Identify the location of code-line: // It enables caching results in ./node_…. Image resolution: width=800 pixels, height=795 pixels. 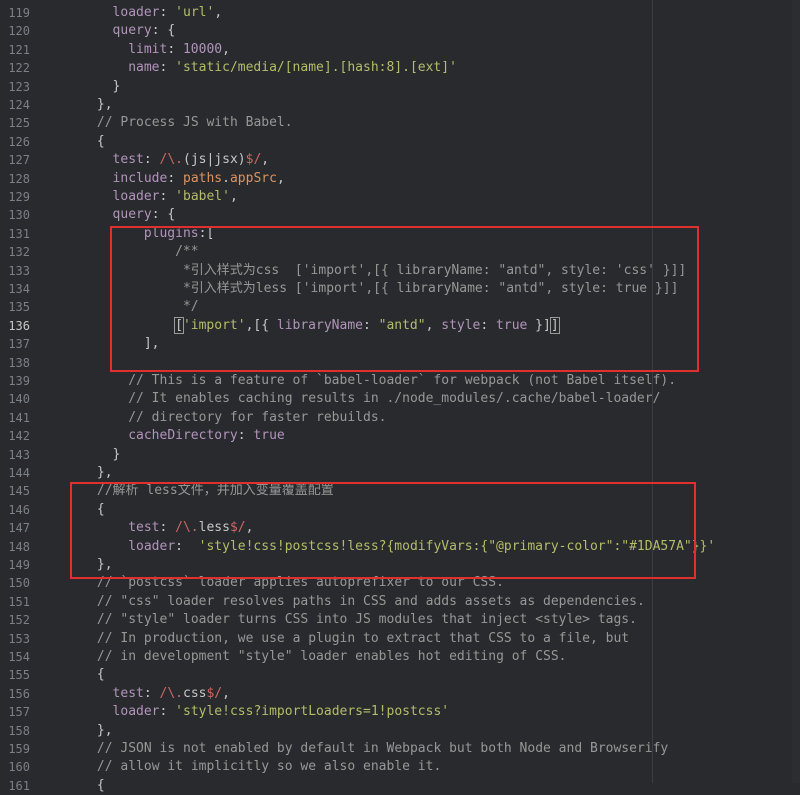
(394, 399).